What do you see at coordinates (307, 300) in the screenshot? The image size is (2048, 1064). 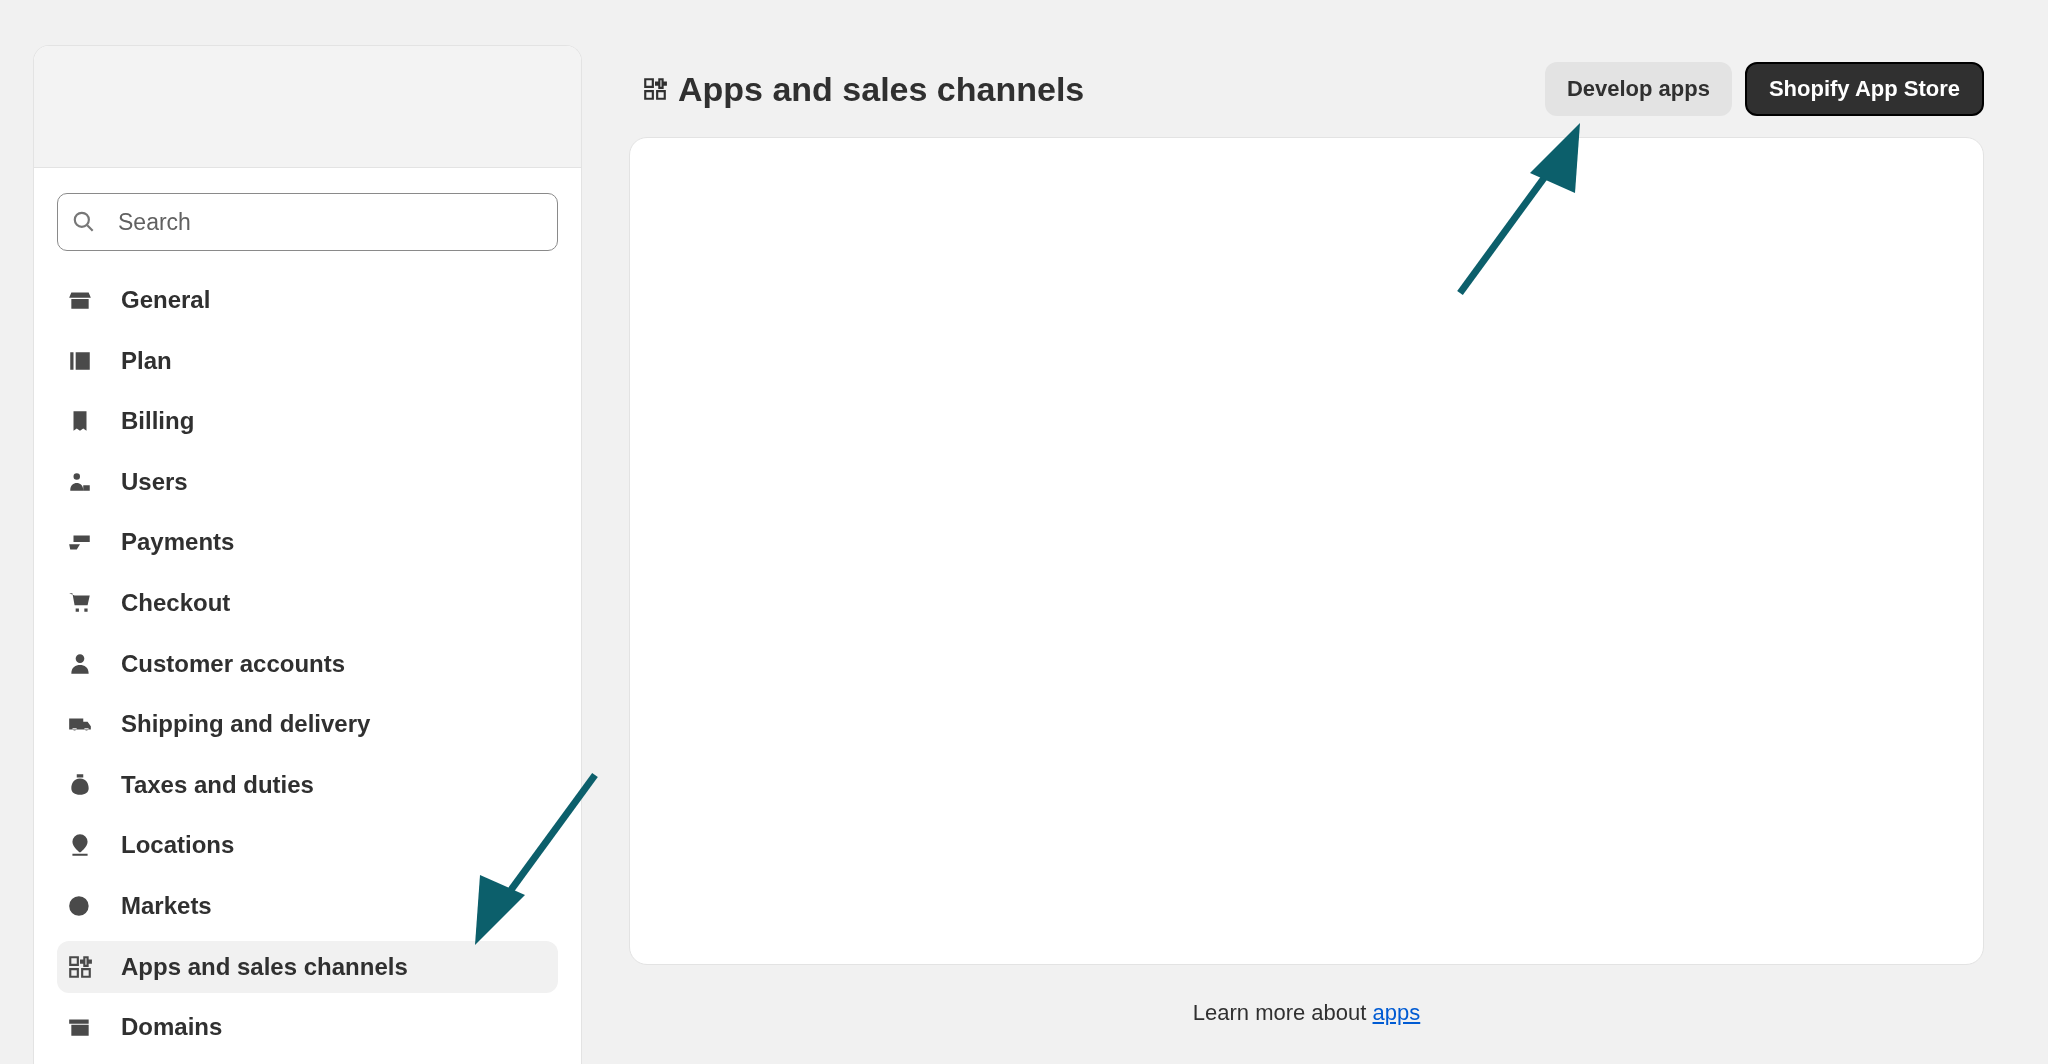 I see `sidebar-item: General` at bounding box center [307, 300].